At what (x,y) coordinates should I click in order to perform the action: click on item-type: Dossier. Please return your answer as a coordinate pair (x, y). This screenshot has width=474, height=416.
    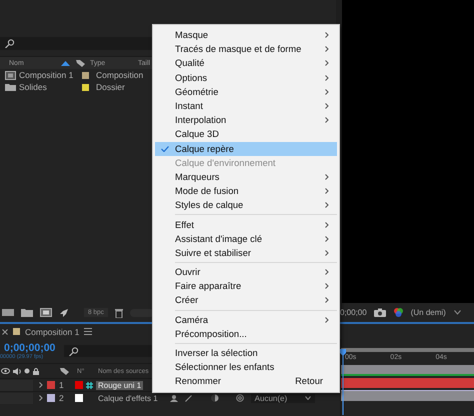
    Looking at the image, I should click on (110, 87).